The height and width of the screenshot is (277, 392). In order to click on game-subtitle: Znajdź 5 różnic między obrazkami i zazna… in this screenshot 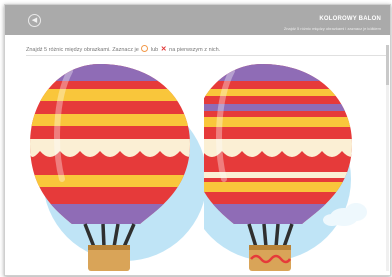, I will do `click(332, 28)`.